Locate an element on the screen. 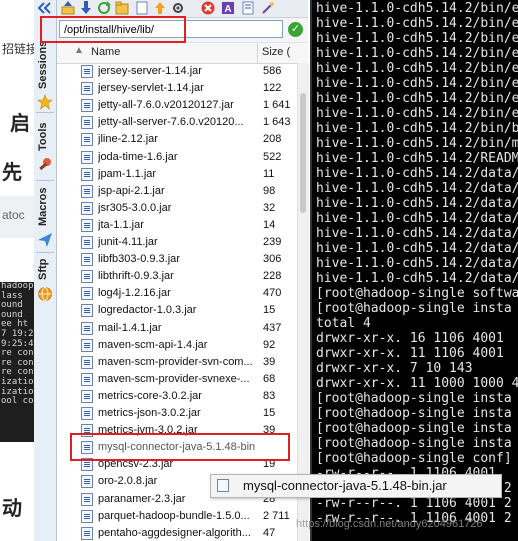  file-size: 92 is located at coordinates (269, 344).